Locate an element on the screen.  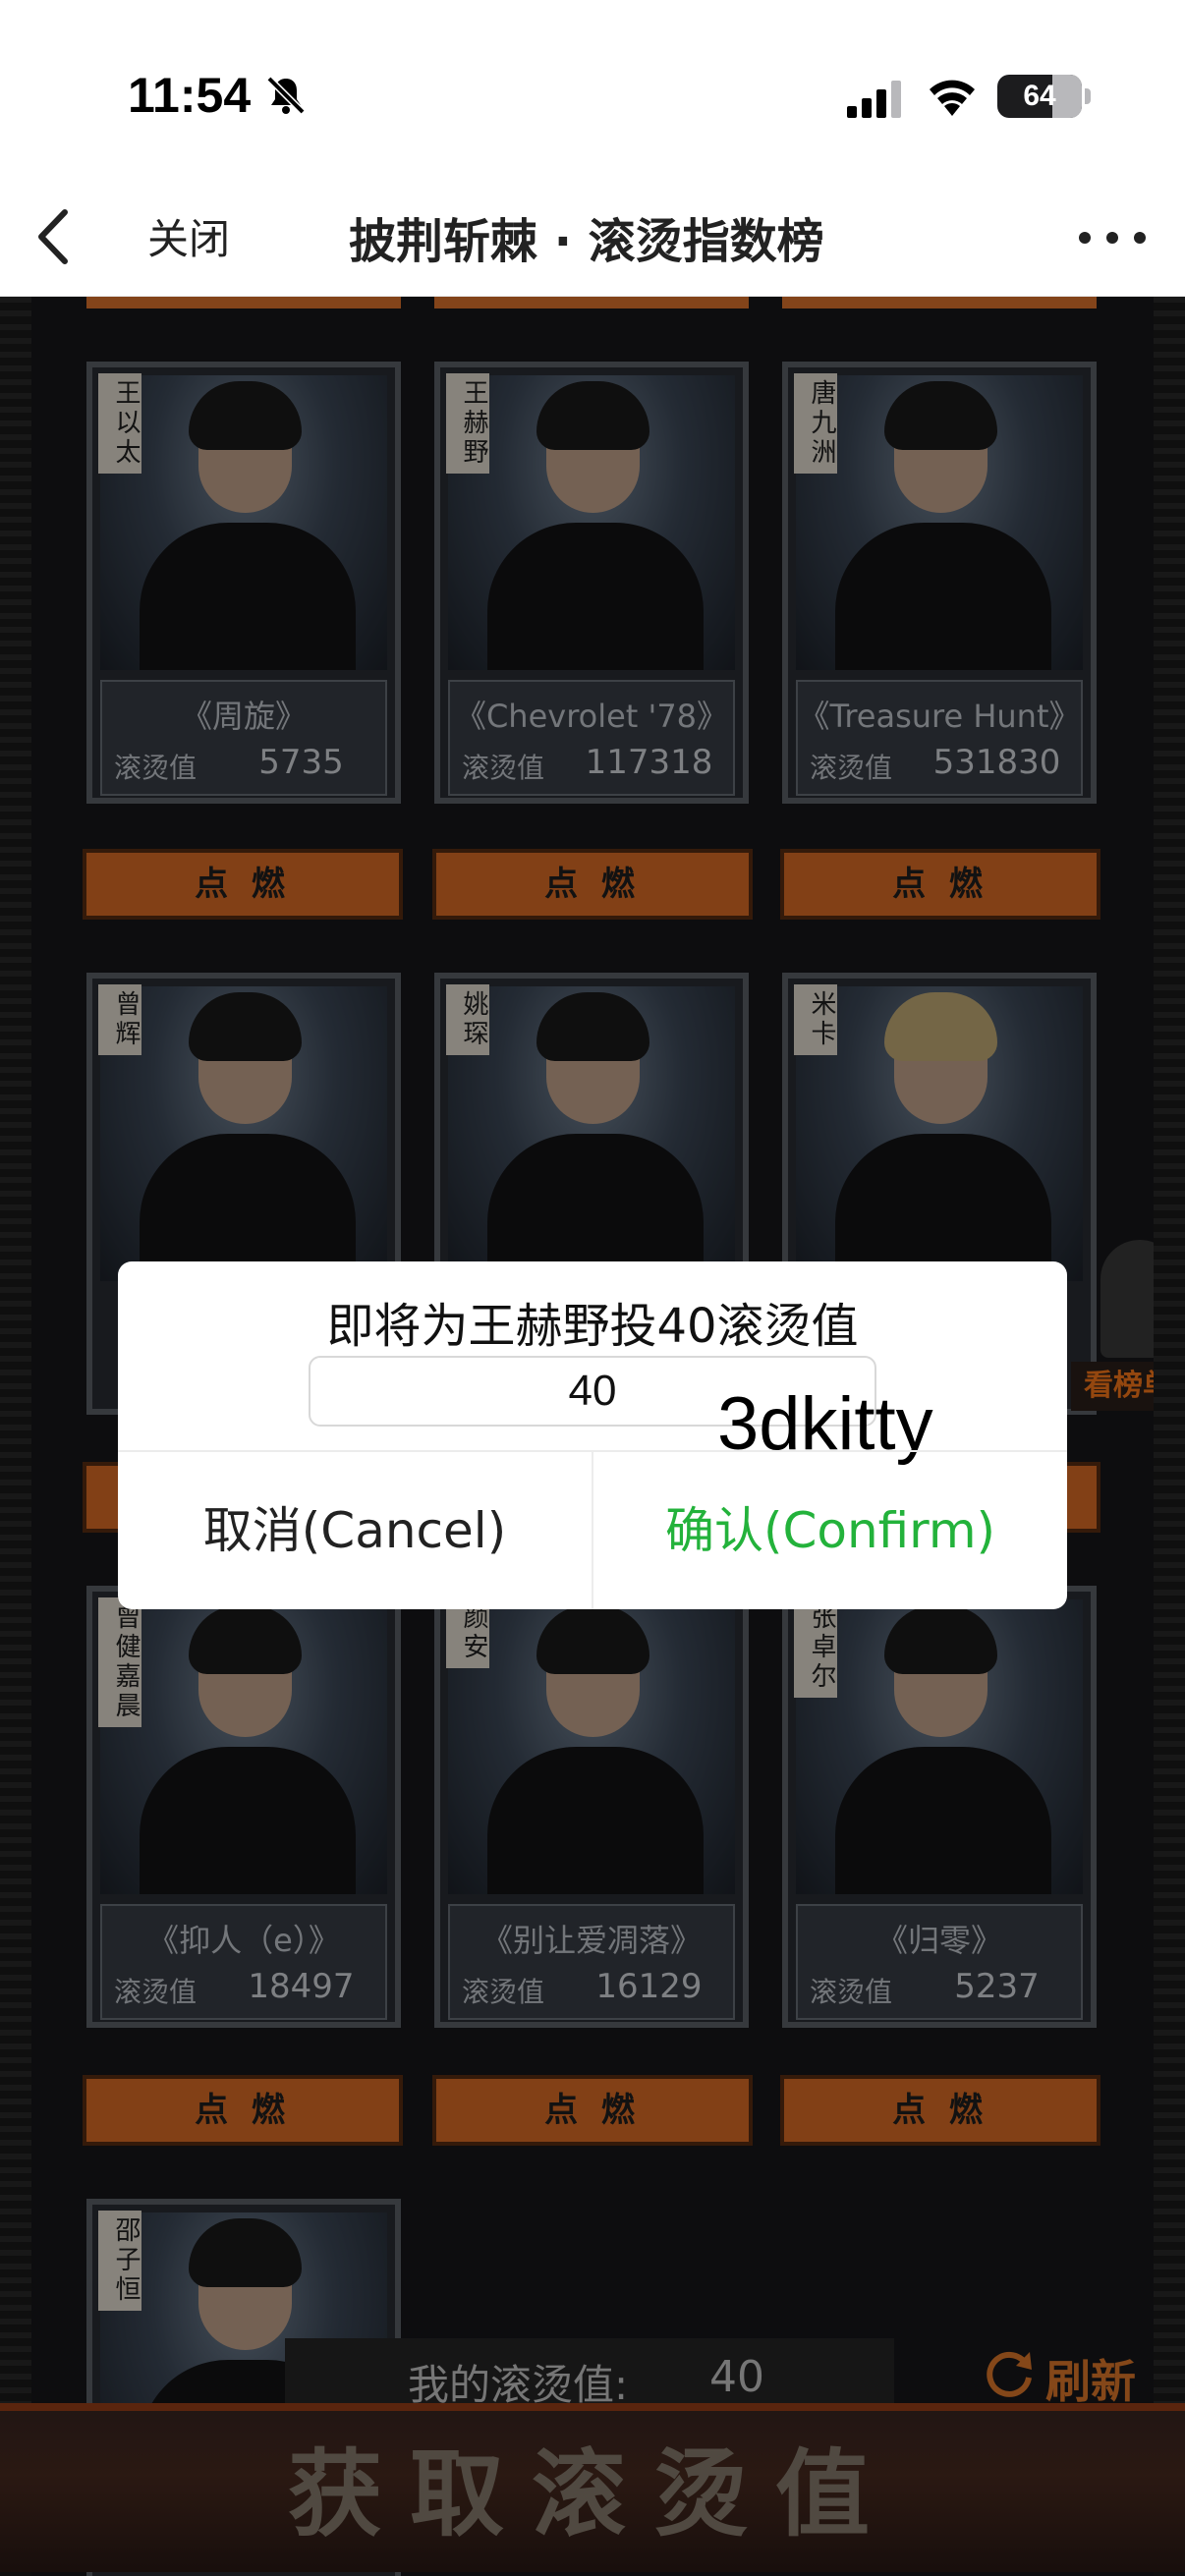
status-time: 11:54 is located at coordinates (190, 95).